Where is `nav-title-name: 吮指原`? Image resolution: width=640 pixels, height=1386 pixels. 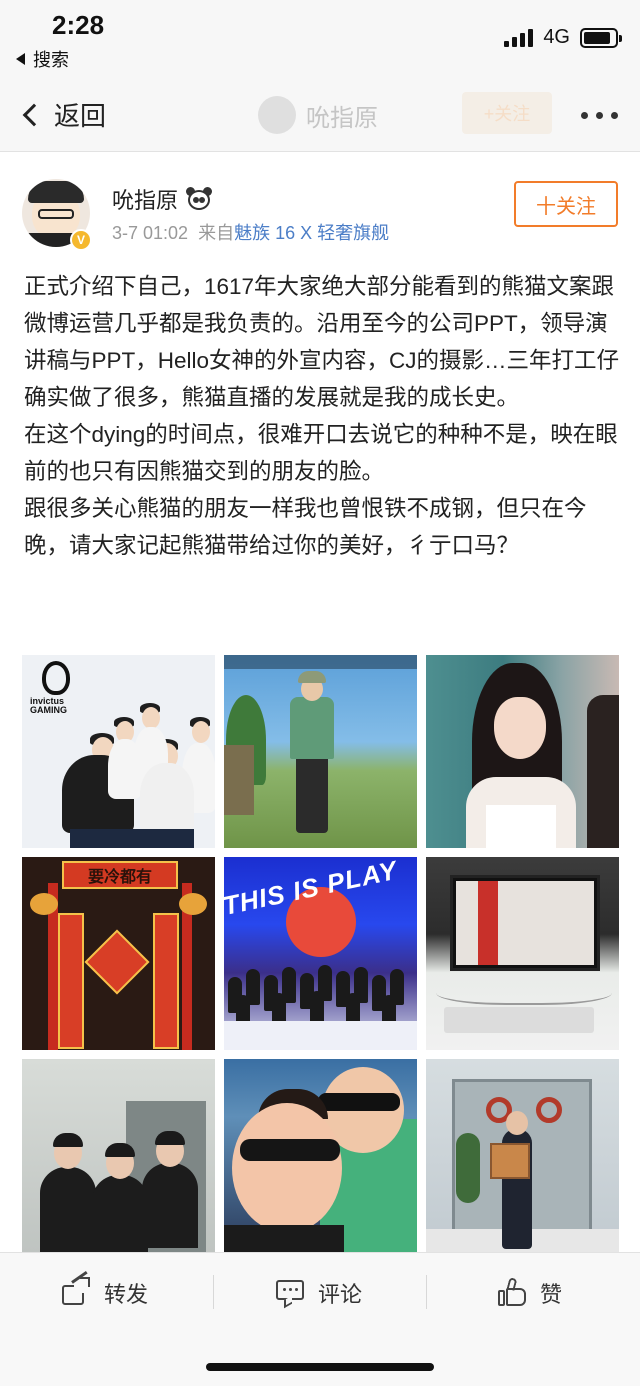
nav-title-name: 吮指原 is located at coordinates (342, 118).